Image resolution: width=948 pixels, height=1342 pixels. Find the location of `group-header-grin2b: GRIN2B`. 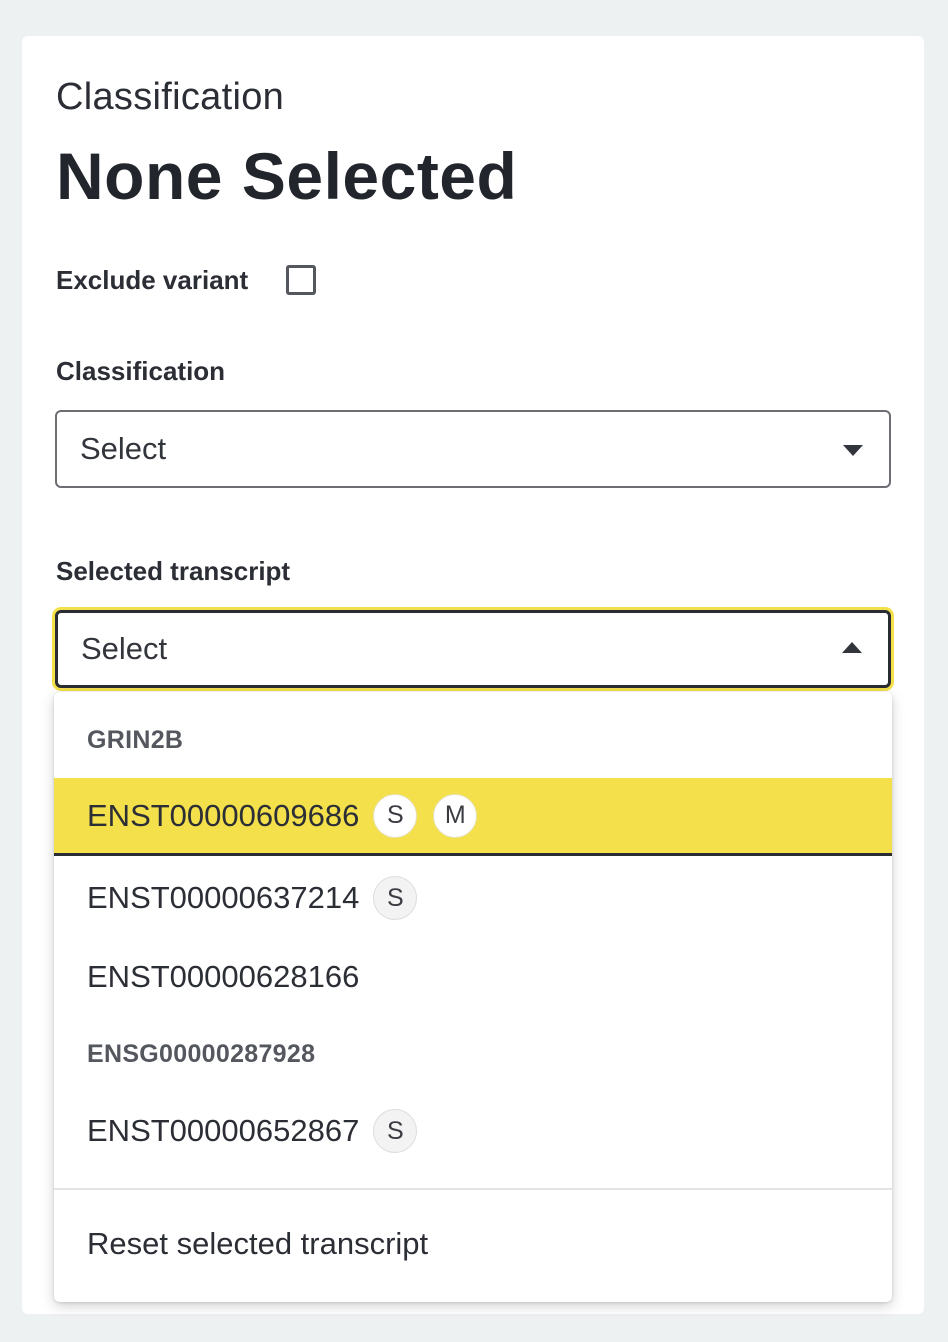

group-header-grin2b: GRIN2B is located at coordinates (135, 740).